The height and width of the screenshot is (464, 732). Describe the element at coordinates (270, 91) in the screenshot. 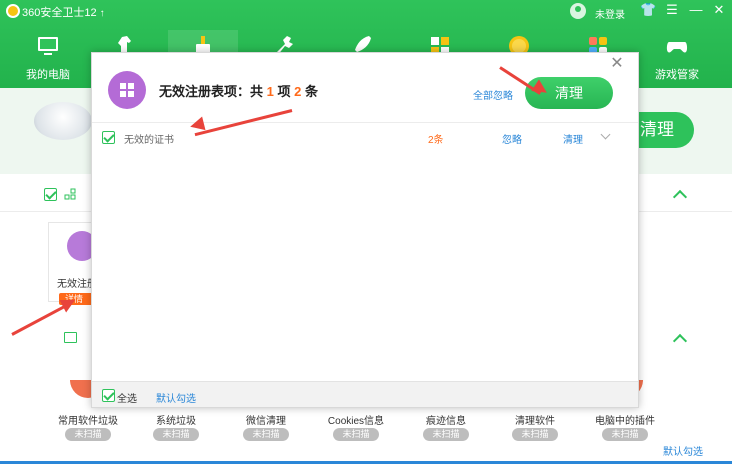

I see `item-count: 1` at that location.